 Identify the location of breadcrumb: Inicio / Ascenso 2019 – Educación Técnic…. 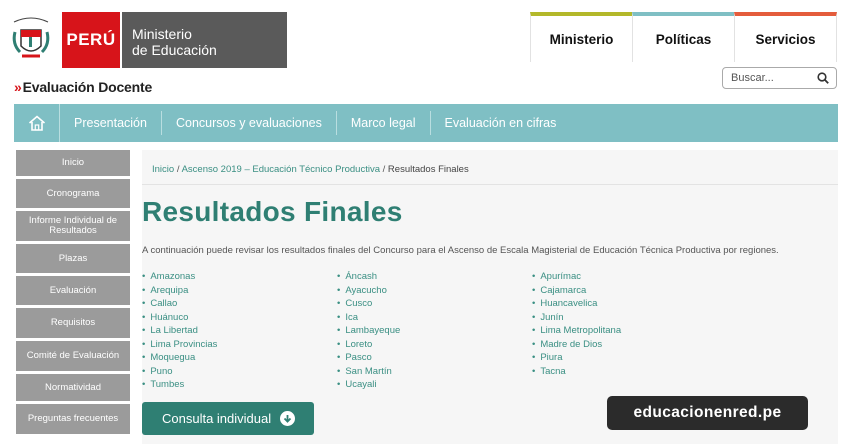
(310, 169).